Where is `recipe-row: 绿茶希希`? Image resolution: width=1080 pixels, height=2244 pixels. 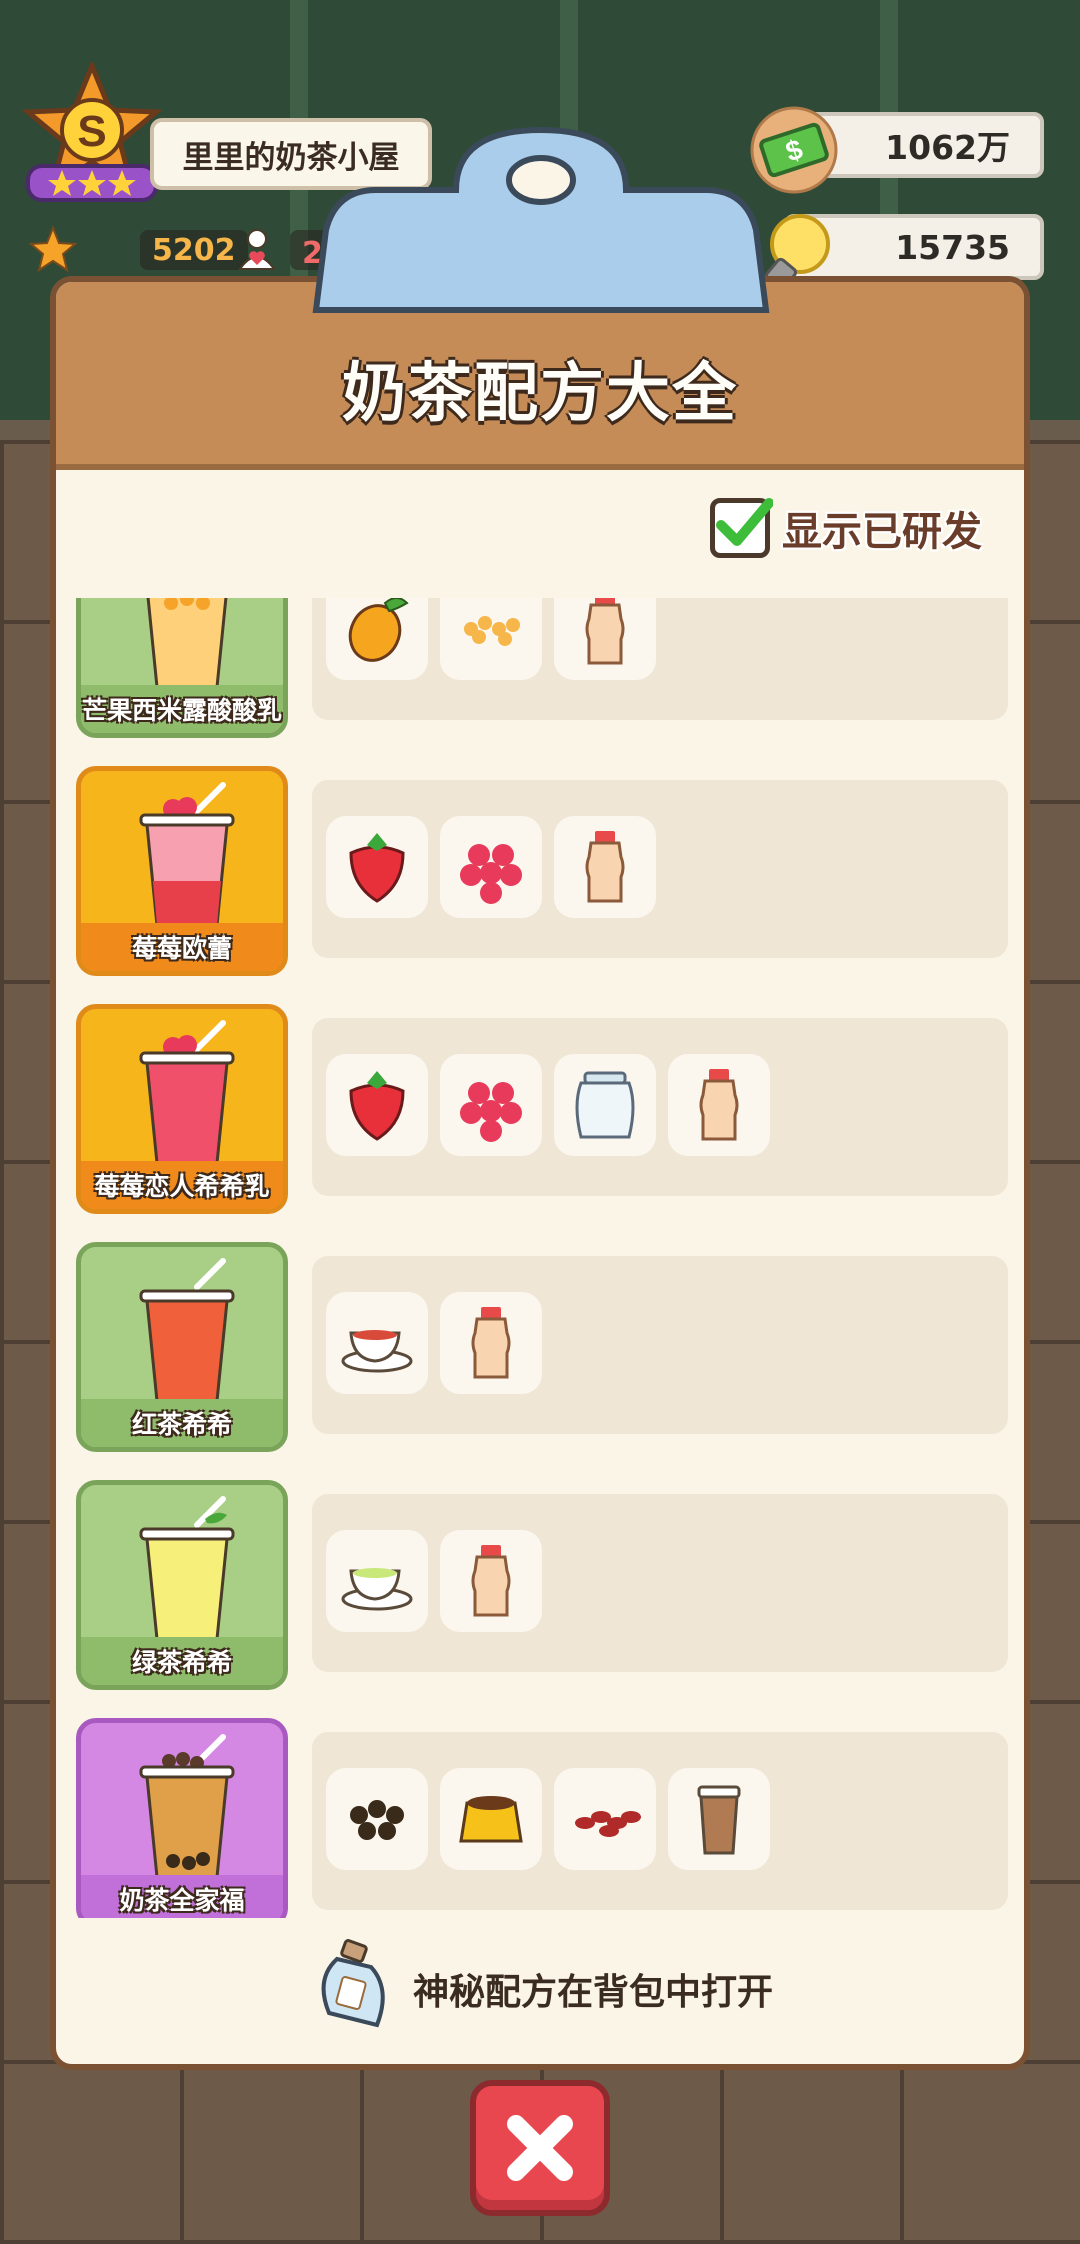
recipe-row: 绿茶希希 is located at coordinates (546, 1585).